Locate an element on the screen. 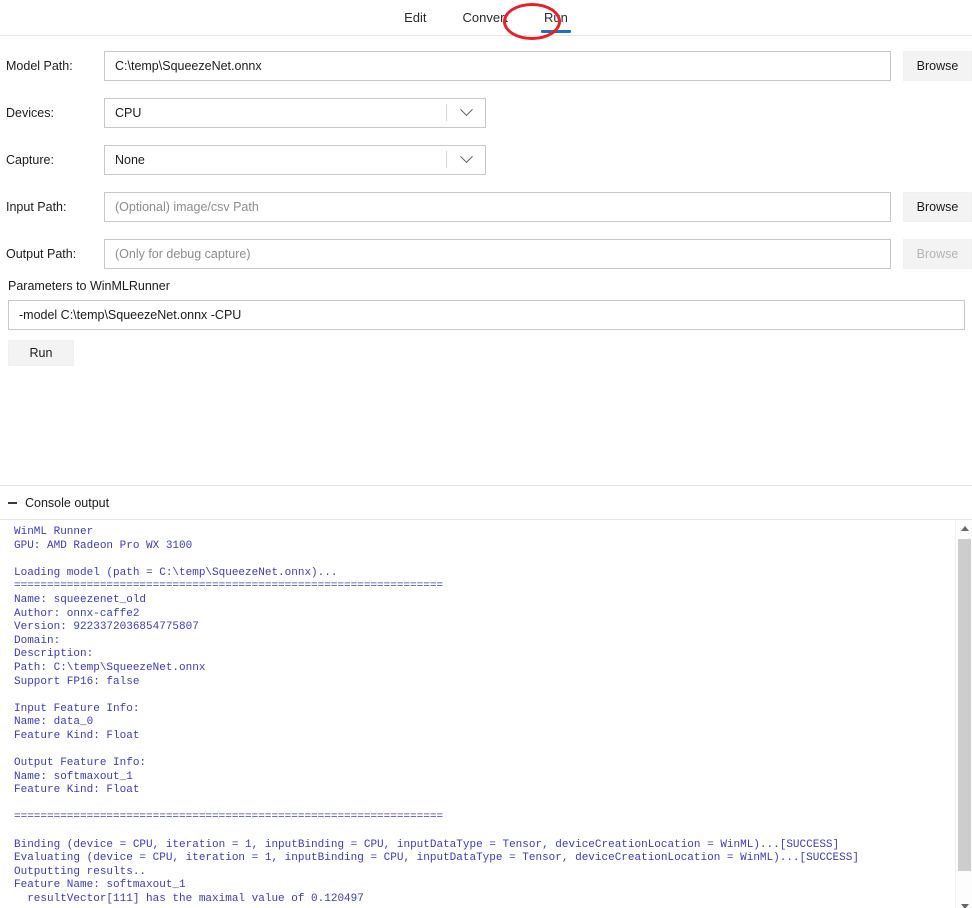  scrollbar-thumb is located at coordinates (964, 705).